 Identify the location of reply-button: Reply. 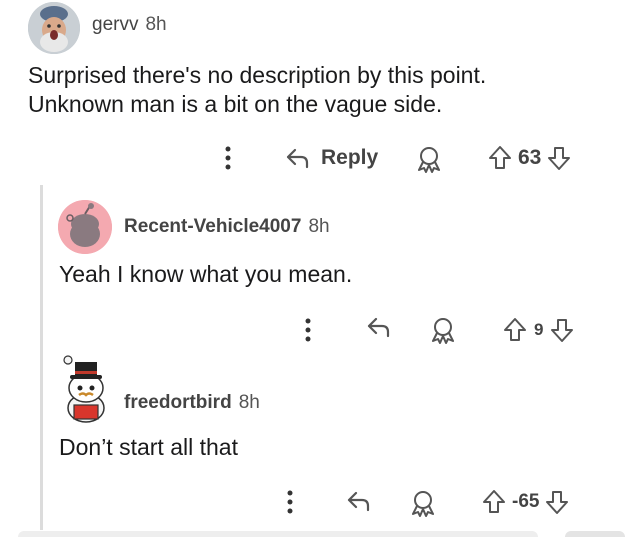
(331, 158).